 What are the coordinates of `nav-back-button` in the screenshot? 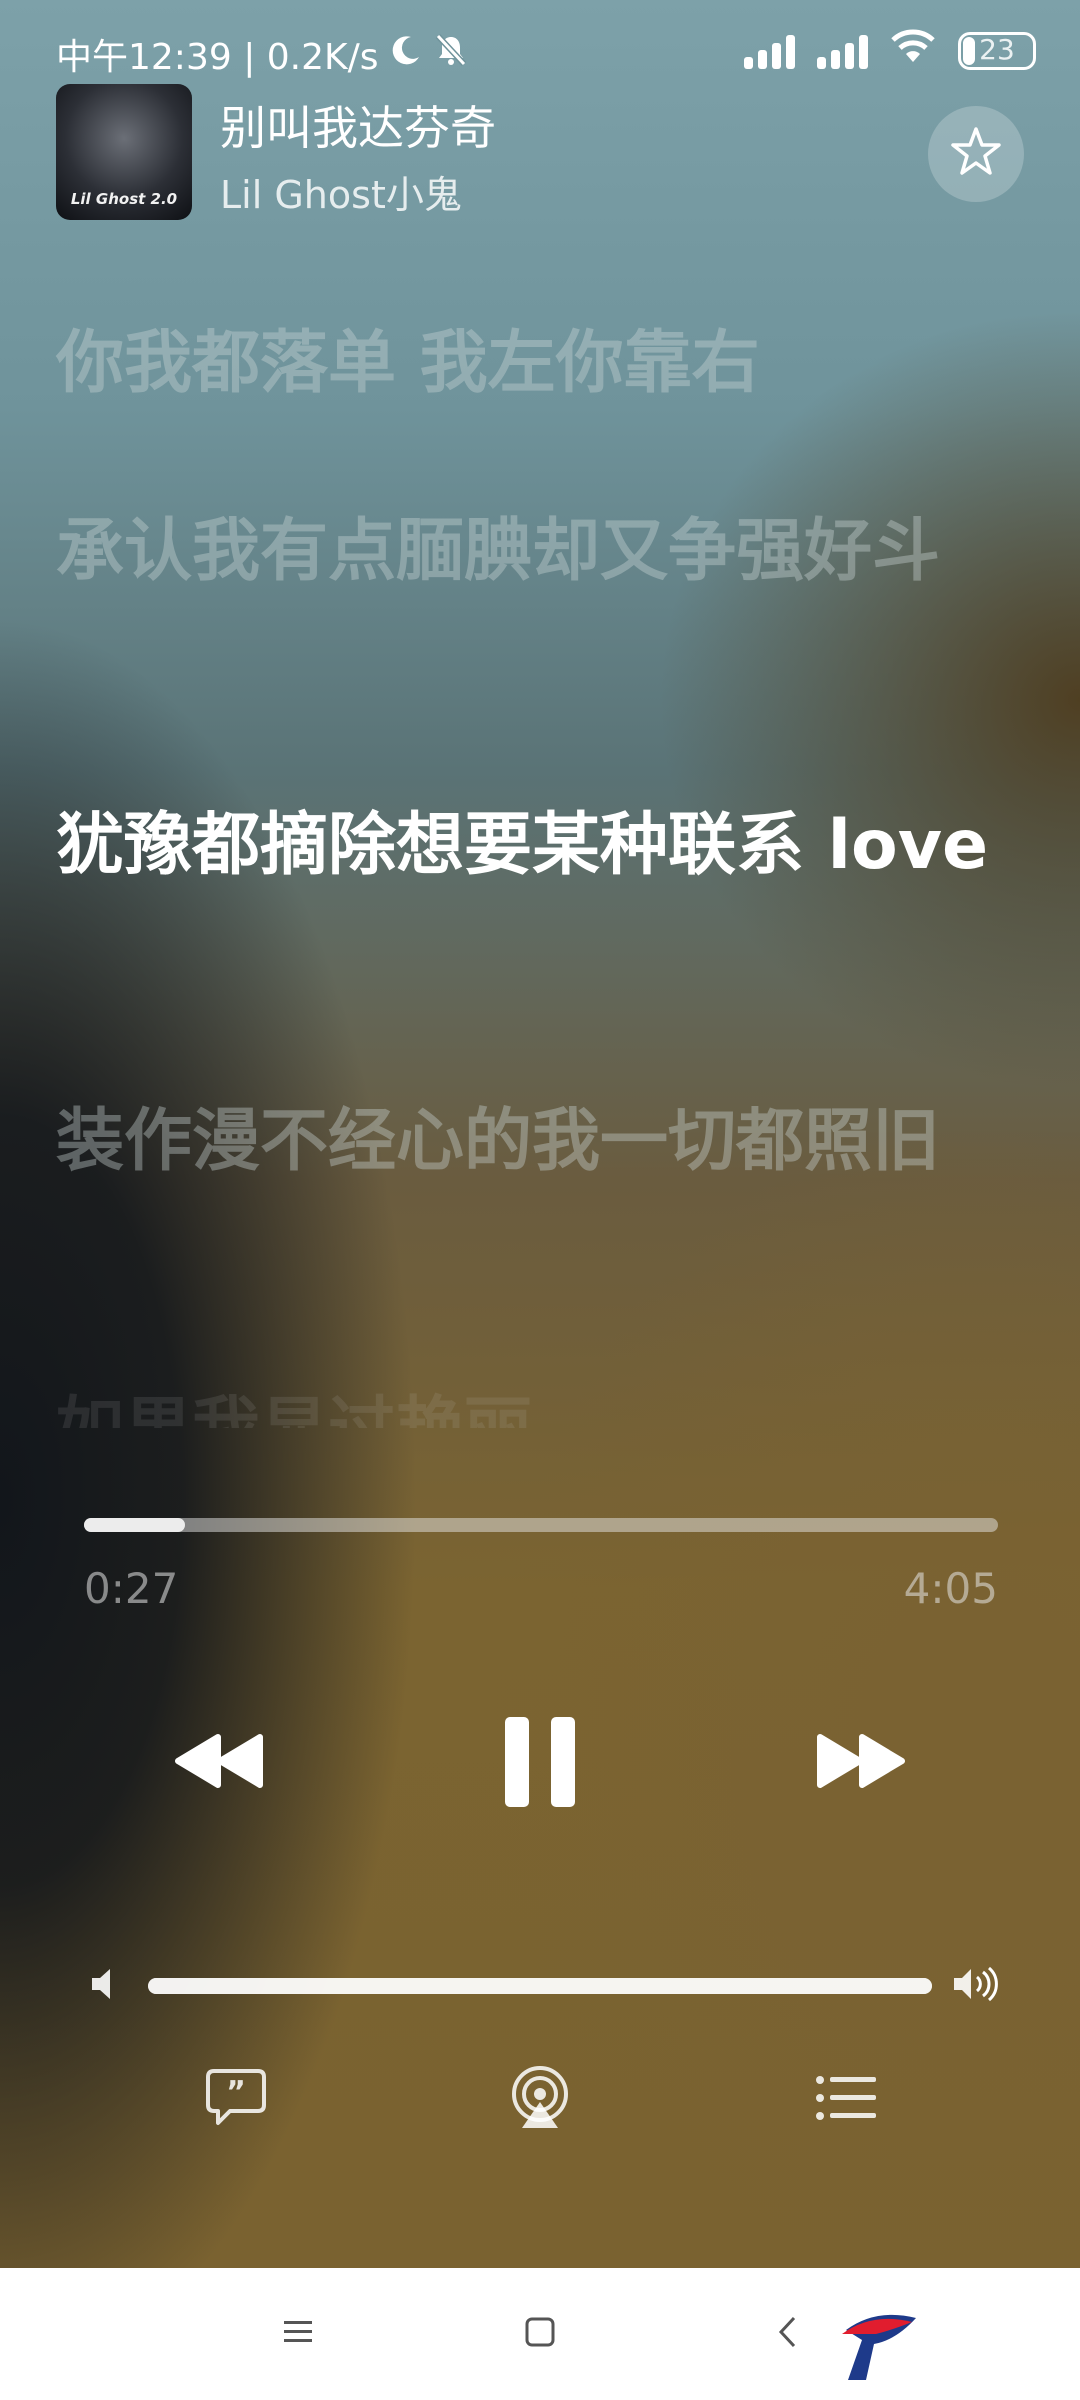 It's located at (788, 2334).